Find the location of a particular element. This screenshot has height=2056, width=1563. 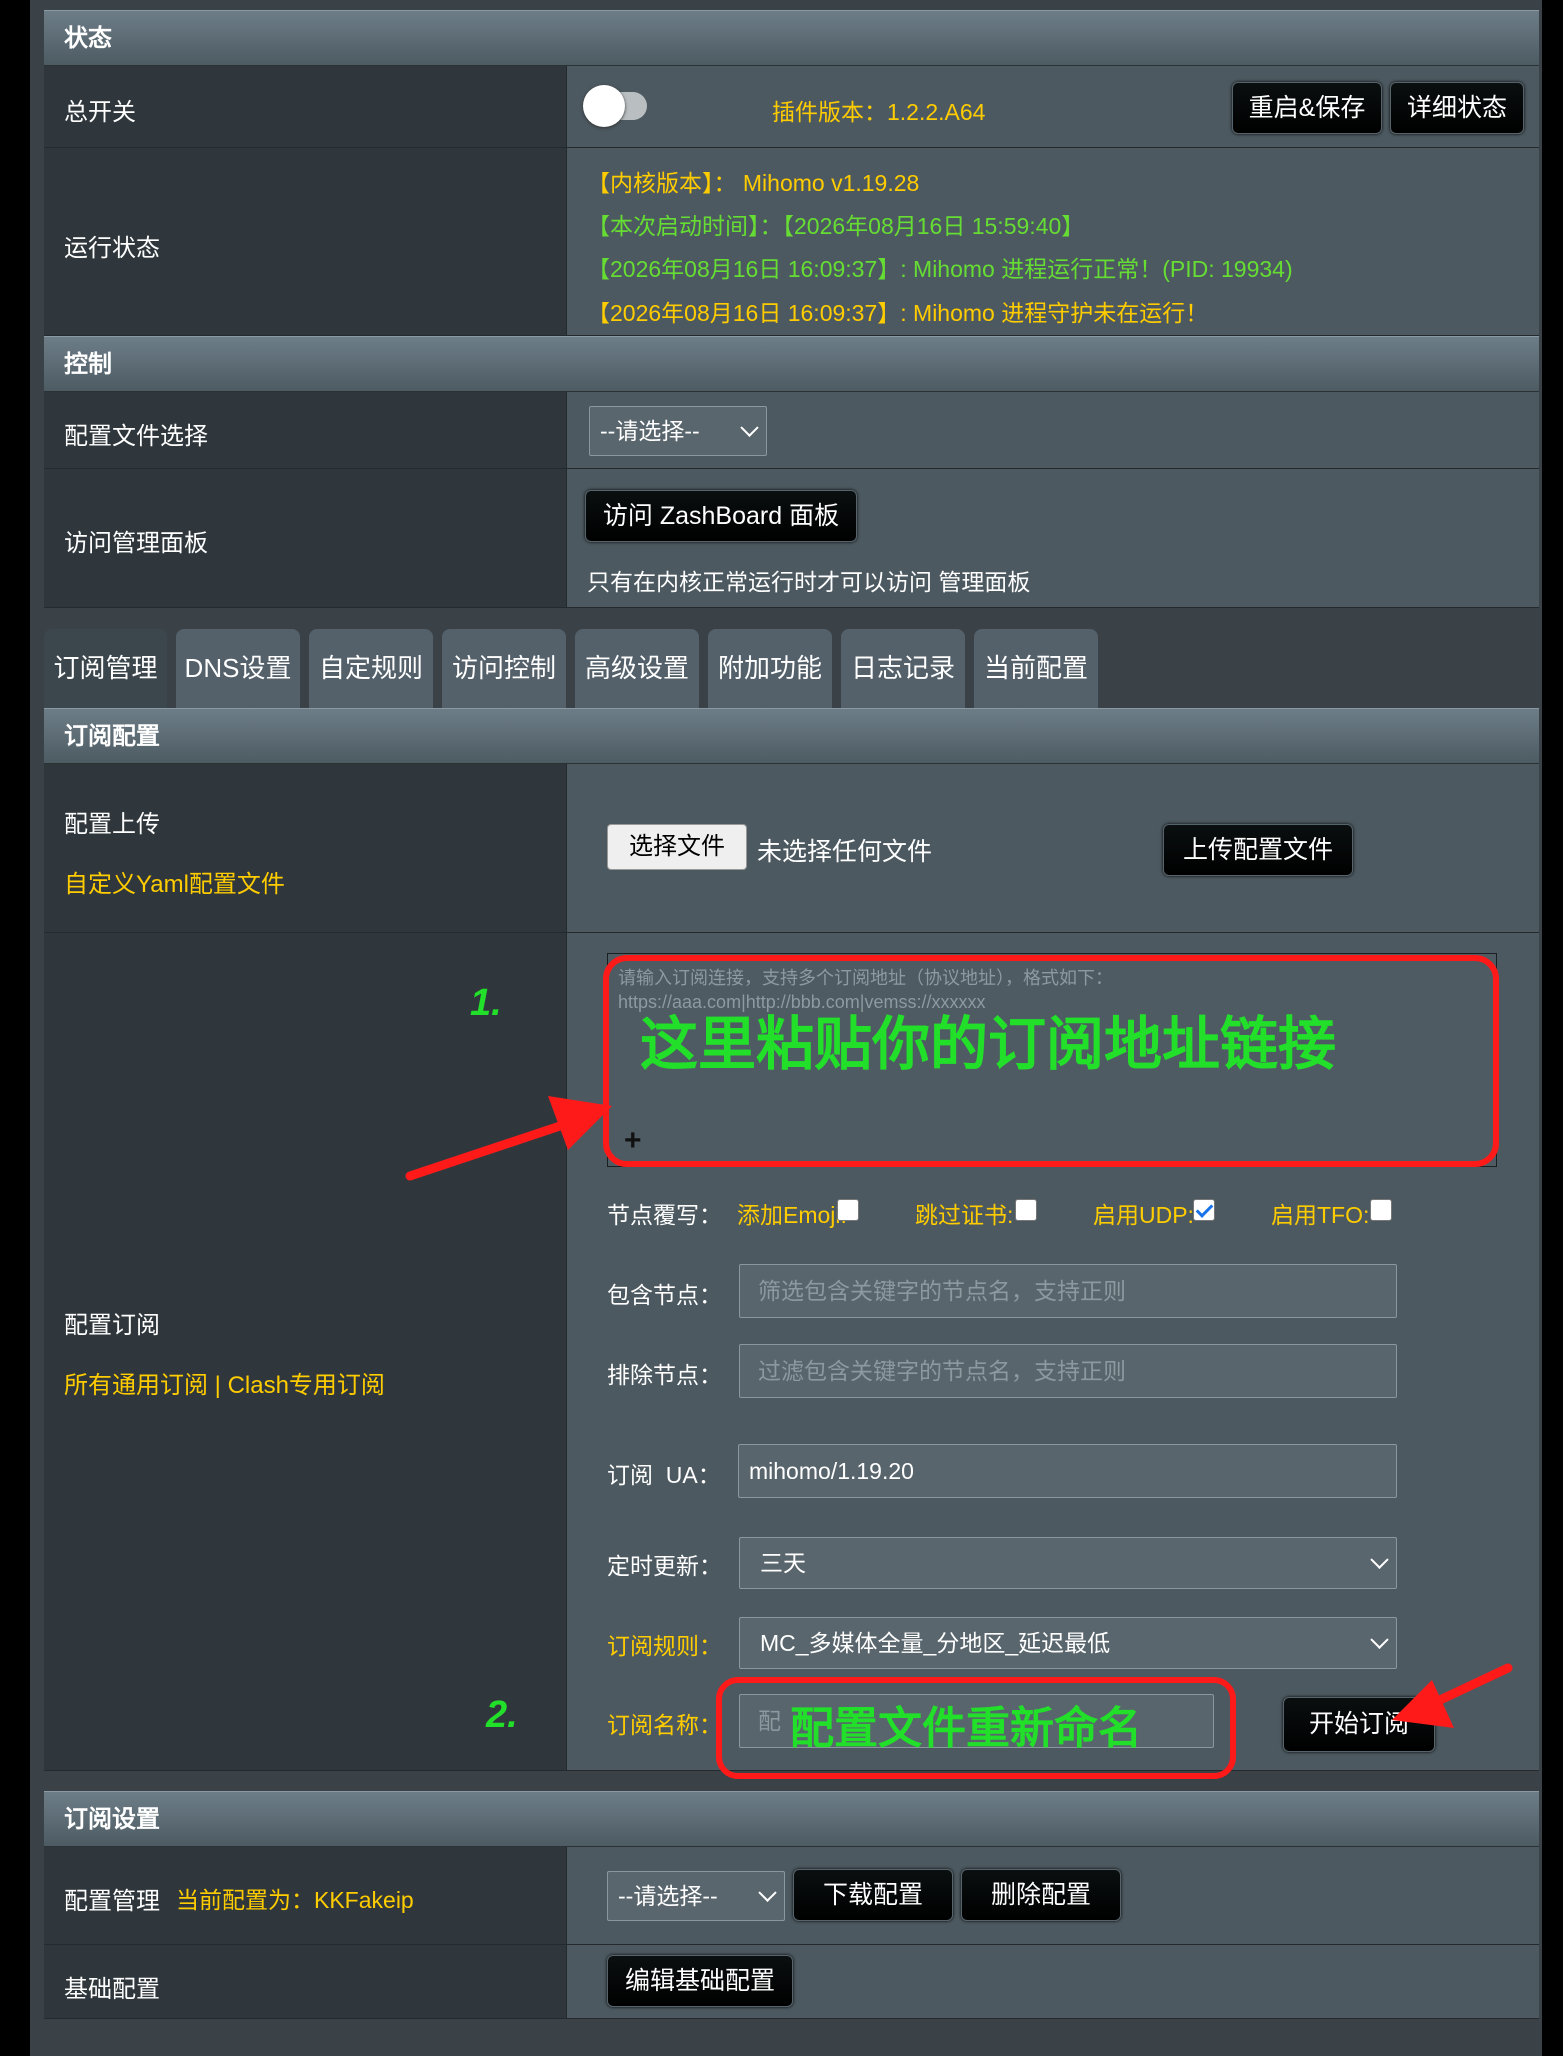

exclude-nodes-input: 过滤包含关键字的节点名，支持正则 is located at coordinates (1068, 1371).